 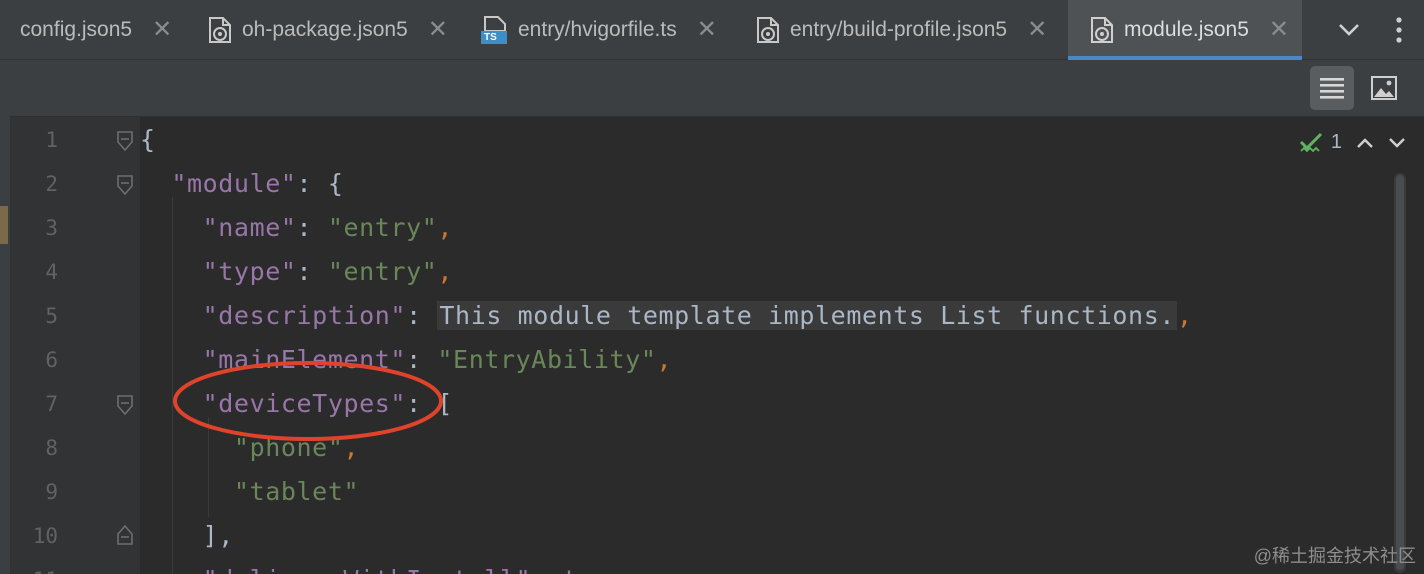 I want to click on line-number: 5, so click(x=51, y=316).